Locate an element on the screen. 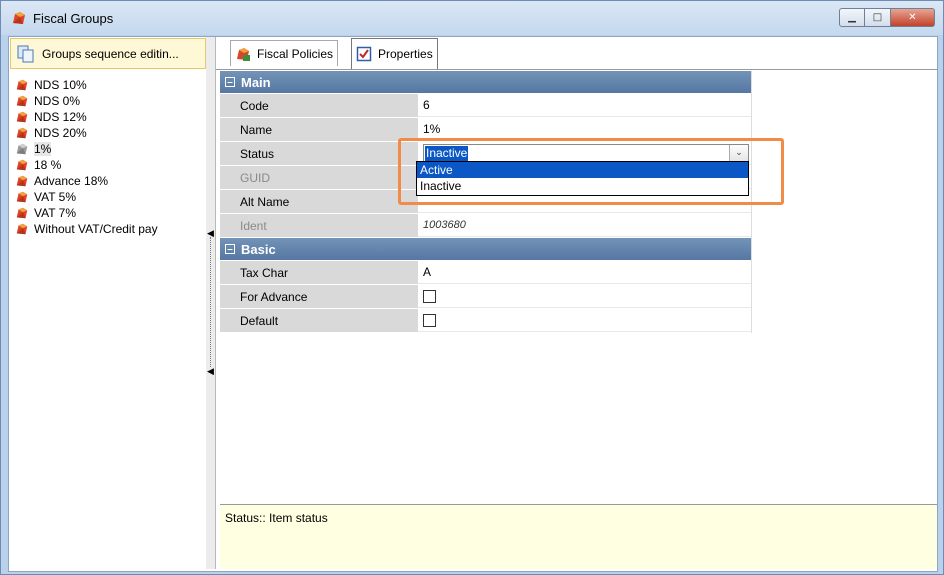 This screenshot has height=575, width=944. group-label: Without VAT/Credit pay is located at coordinates (96, 229).